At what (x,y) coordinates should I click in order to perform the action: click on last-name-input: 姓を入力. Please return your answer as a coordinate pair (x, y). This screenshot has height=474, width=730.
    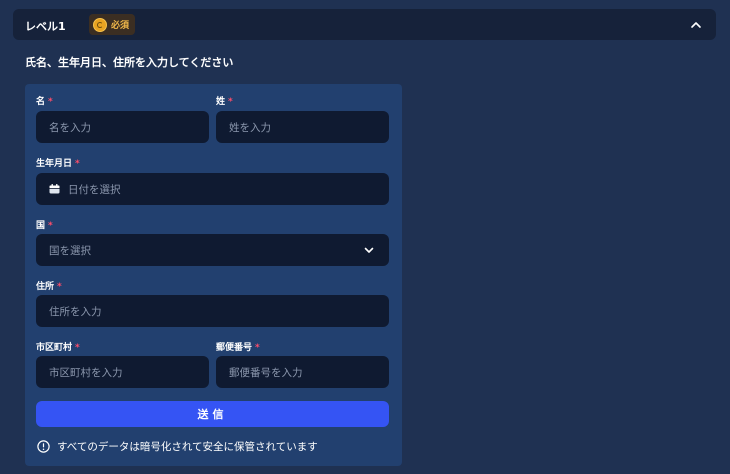
    Looking at the image, I should click on (302, 127).